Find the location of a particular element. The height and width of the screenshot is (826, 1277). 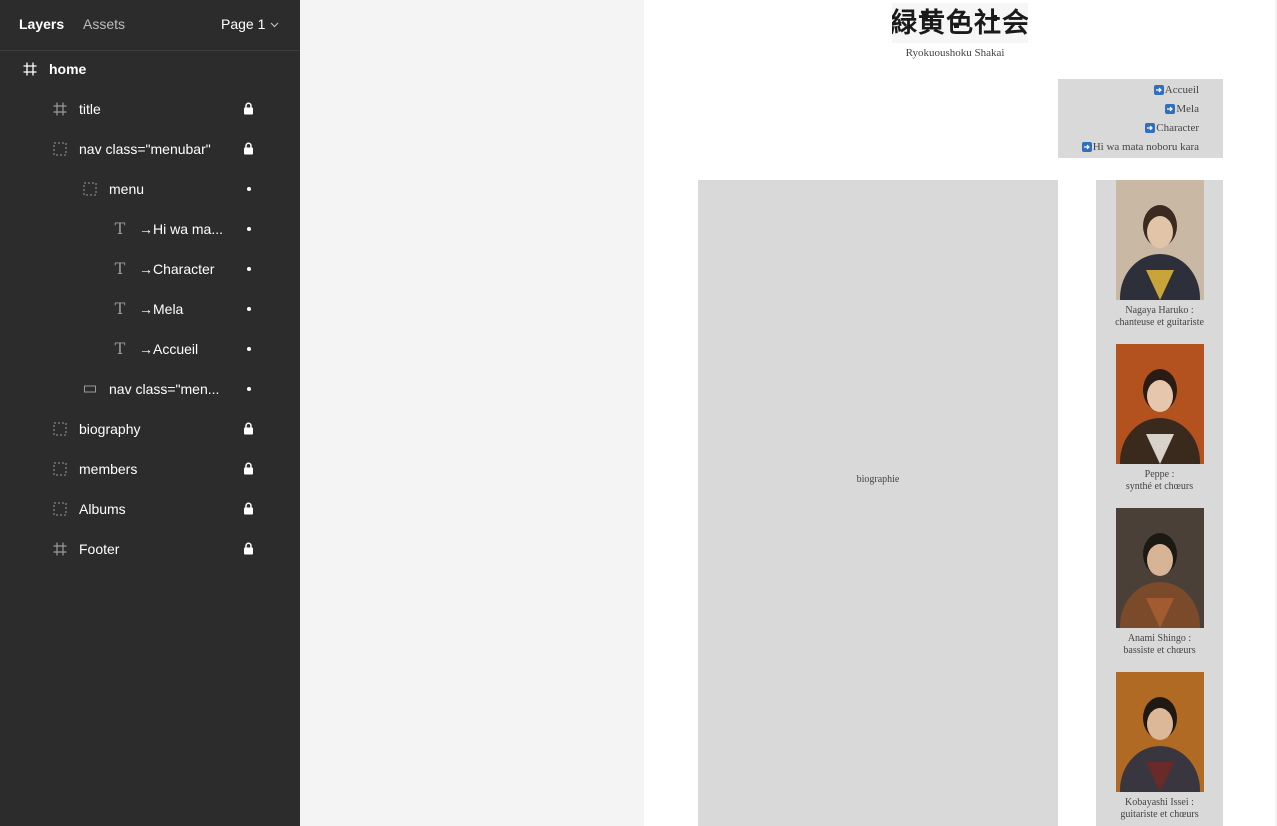

member-caption: Anami Shingo : bassiste et chœurs is located at coordinates (1159, 645).